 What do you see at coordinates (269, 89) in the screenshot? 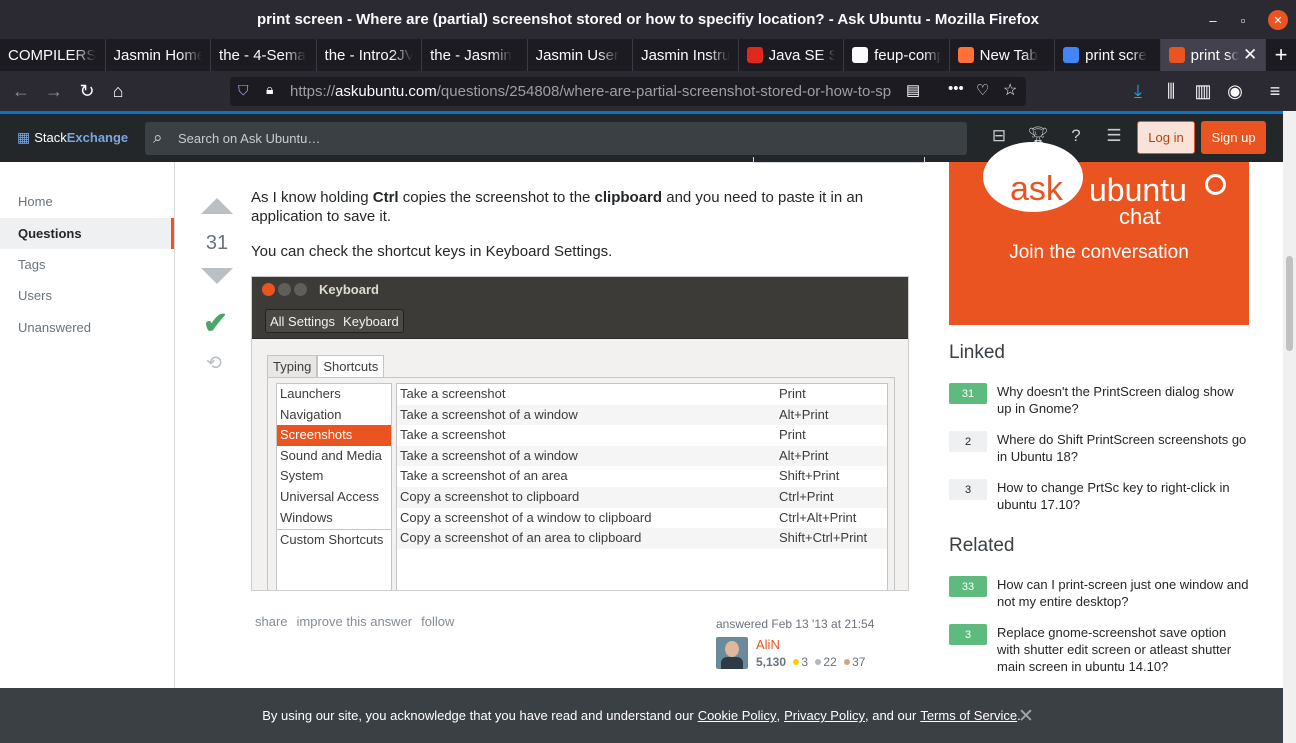
I see `lock-icon: 🔒︎` at bounding box center [269, 89].